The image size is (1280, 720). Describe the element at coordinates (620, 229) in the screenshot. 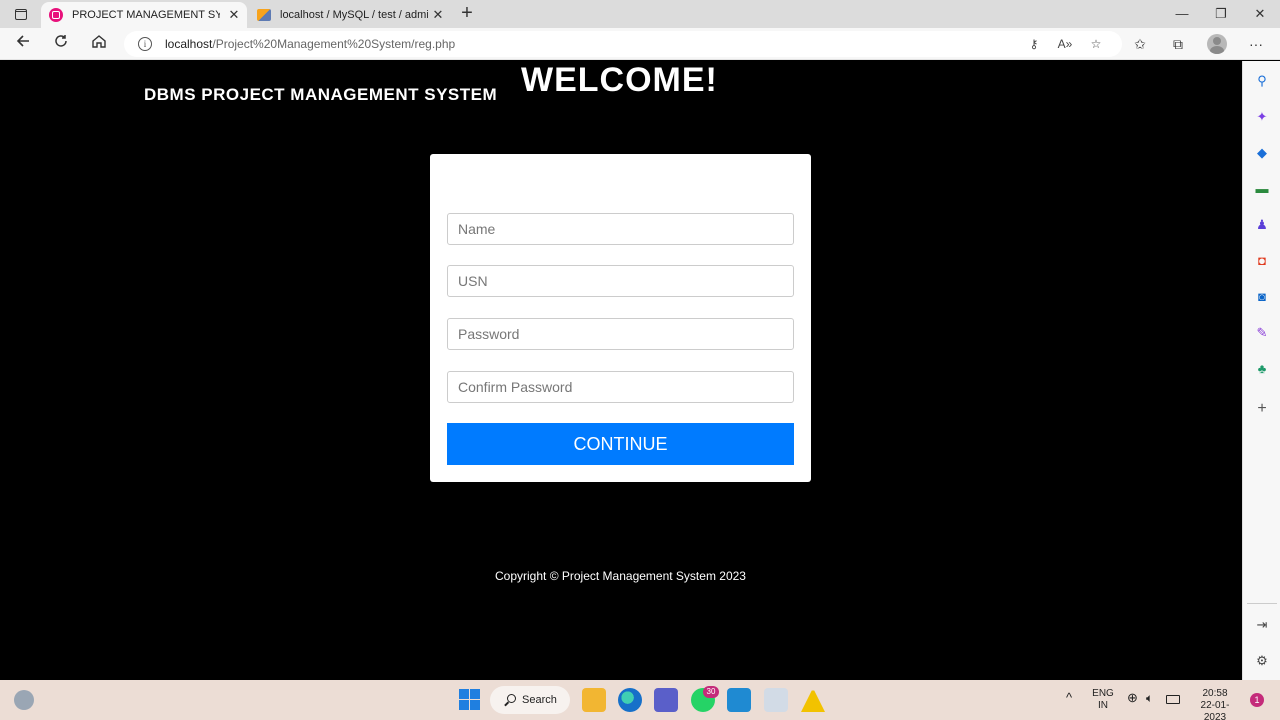

I see `name-input` at that location.